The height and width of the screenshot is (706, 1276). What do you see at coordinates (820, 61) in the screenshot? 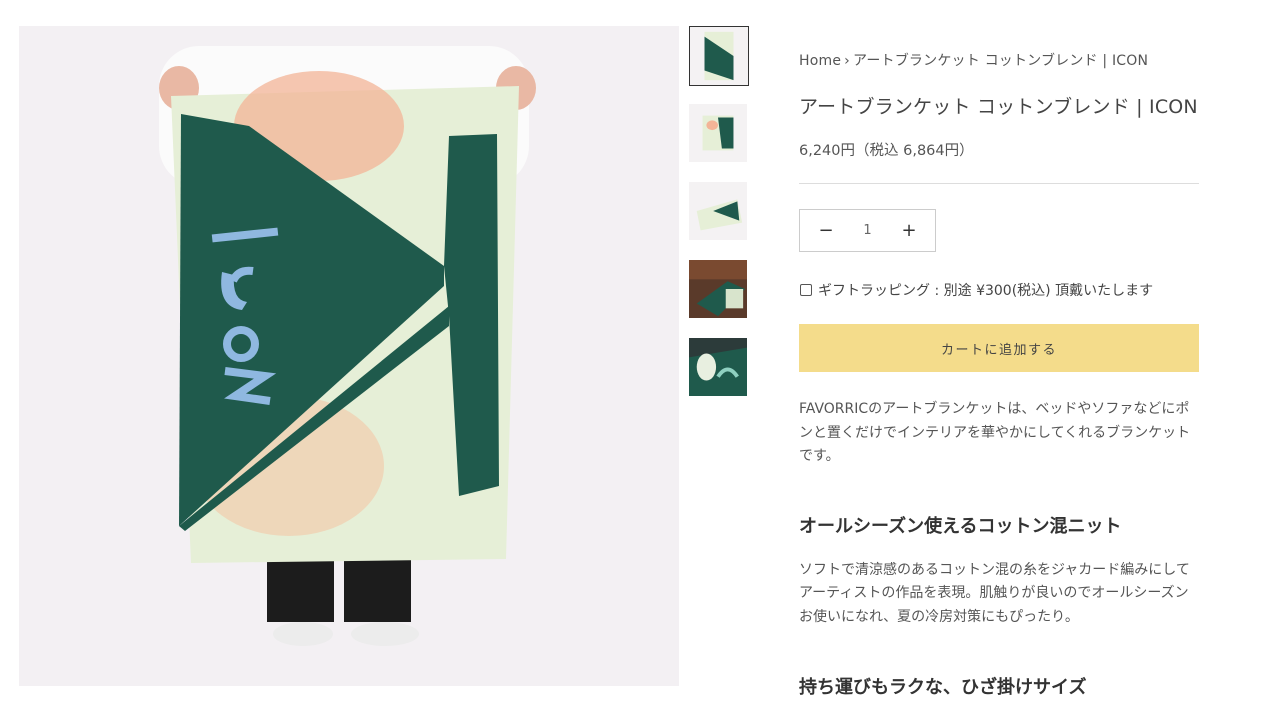
I see `breadcrumb-home-link: Home` at bounding box center [820, 61].